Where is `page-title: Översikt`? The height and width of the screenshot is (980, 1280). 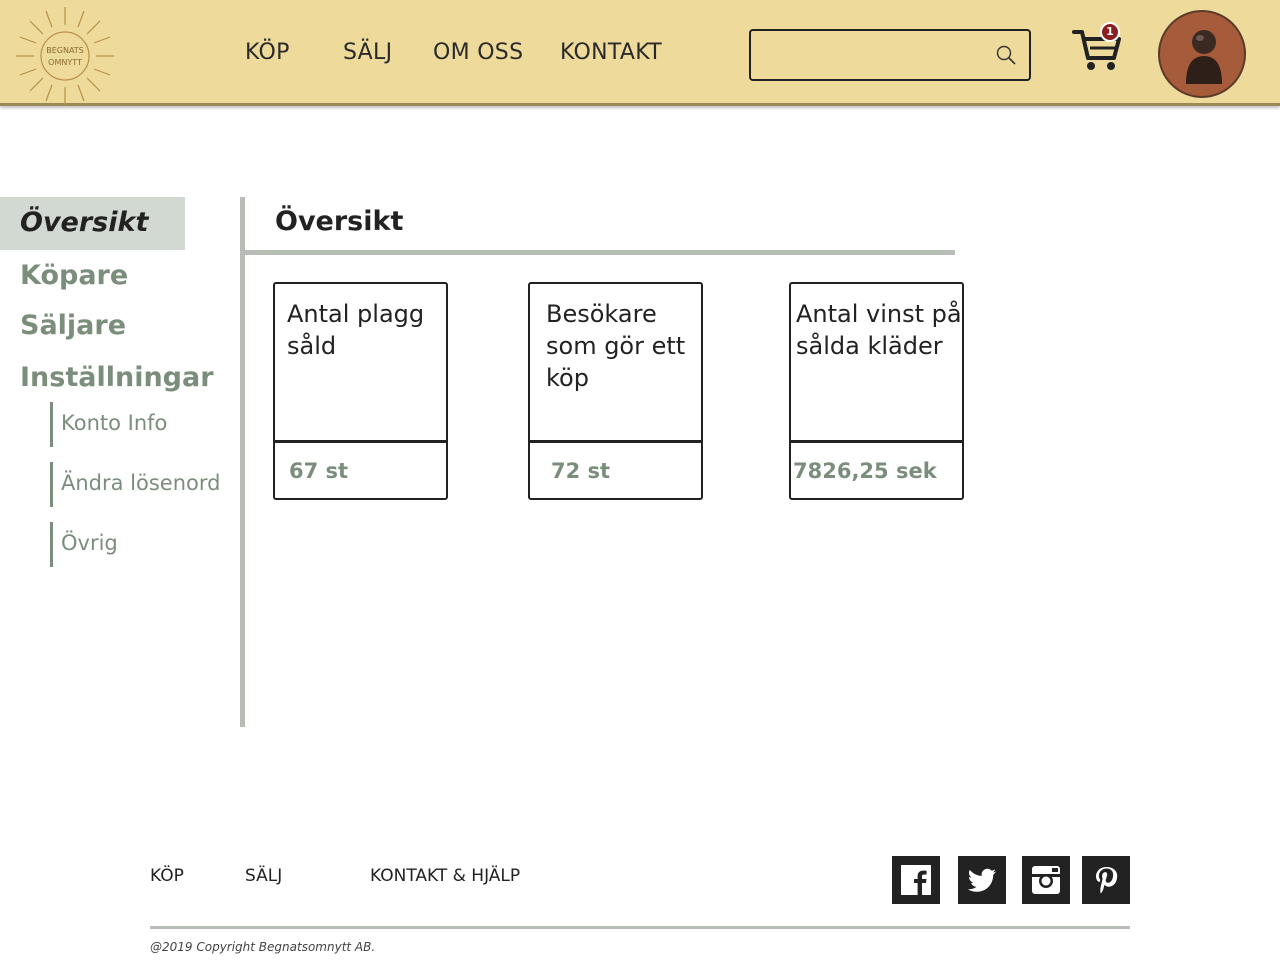 page-title: Översikt is located at coordinates (339, 221).